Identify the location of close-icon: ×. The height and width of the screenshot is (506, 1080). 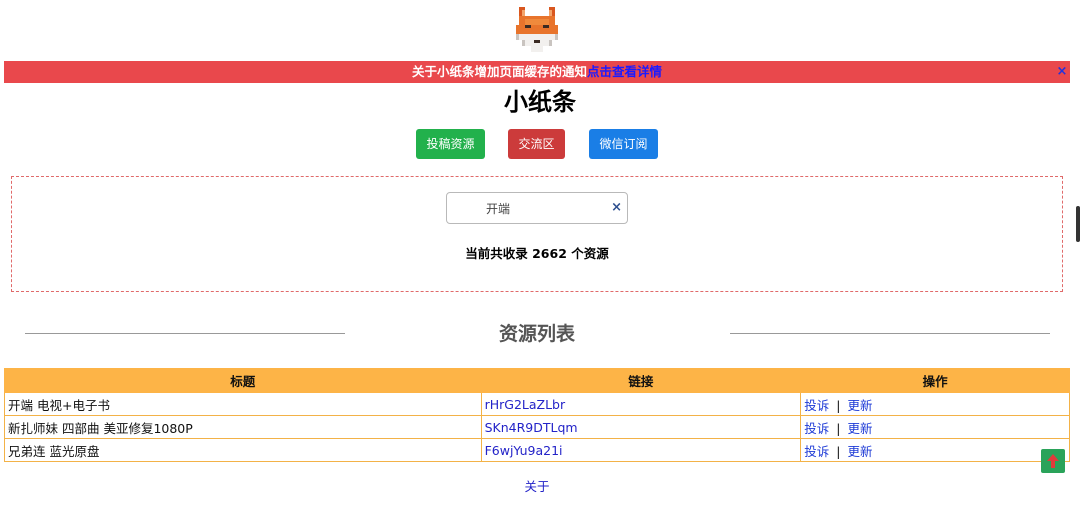
(1062, 72).